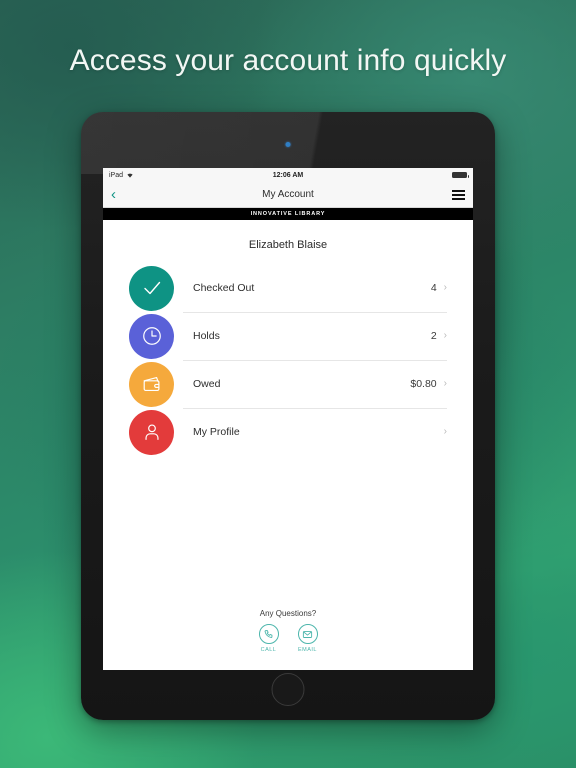 Image resolution: width=576 pixels, height=768 pixels. Describe the element at coordinates (207, 384) in the screenshot. I see `list-item-label: Owed` at that location.